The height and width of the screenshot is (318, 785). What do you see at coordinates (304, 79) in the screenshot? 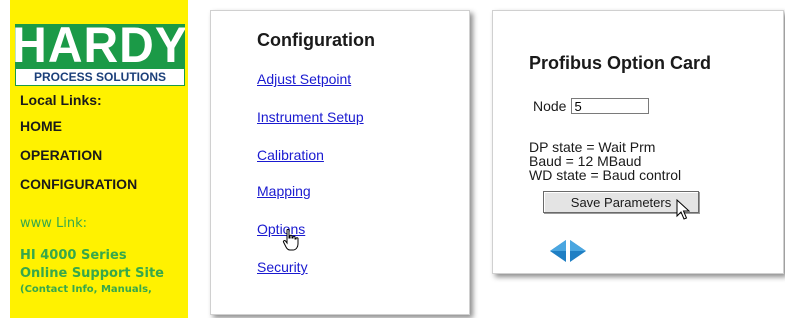
I see `adjust-setpoint-link: Adjust Setpoint` at bounding box center [304, 79].